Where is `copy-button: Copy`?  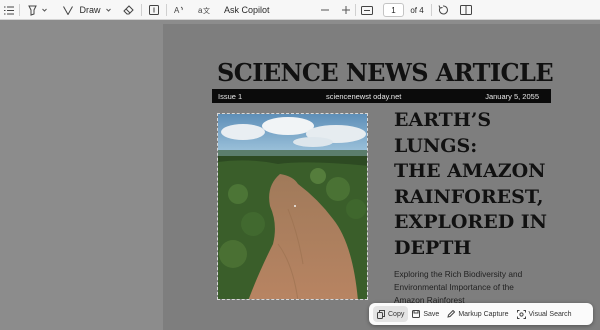
copy-button: Copy is located at coordinates (391, 314).